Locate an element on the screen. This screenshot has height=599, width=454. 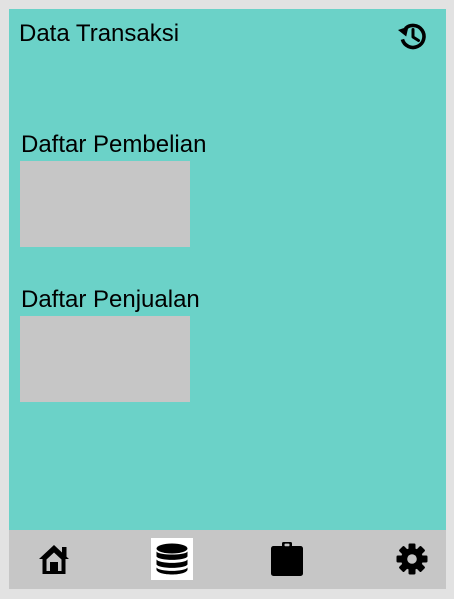
gear-icon is located at coordinates (412, 559).